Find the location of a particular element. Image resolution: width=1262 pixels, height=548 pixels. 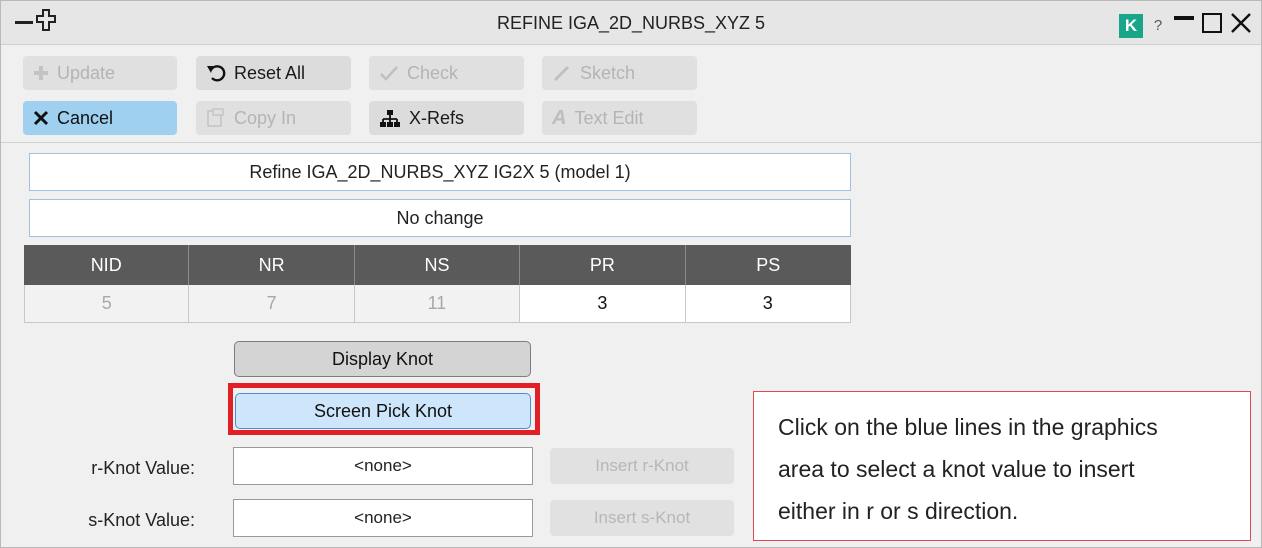

undo-icon is located at coordinates (216, 73).